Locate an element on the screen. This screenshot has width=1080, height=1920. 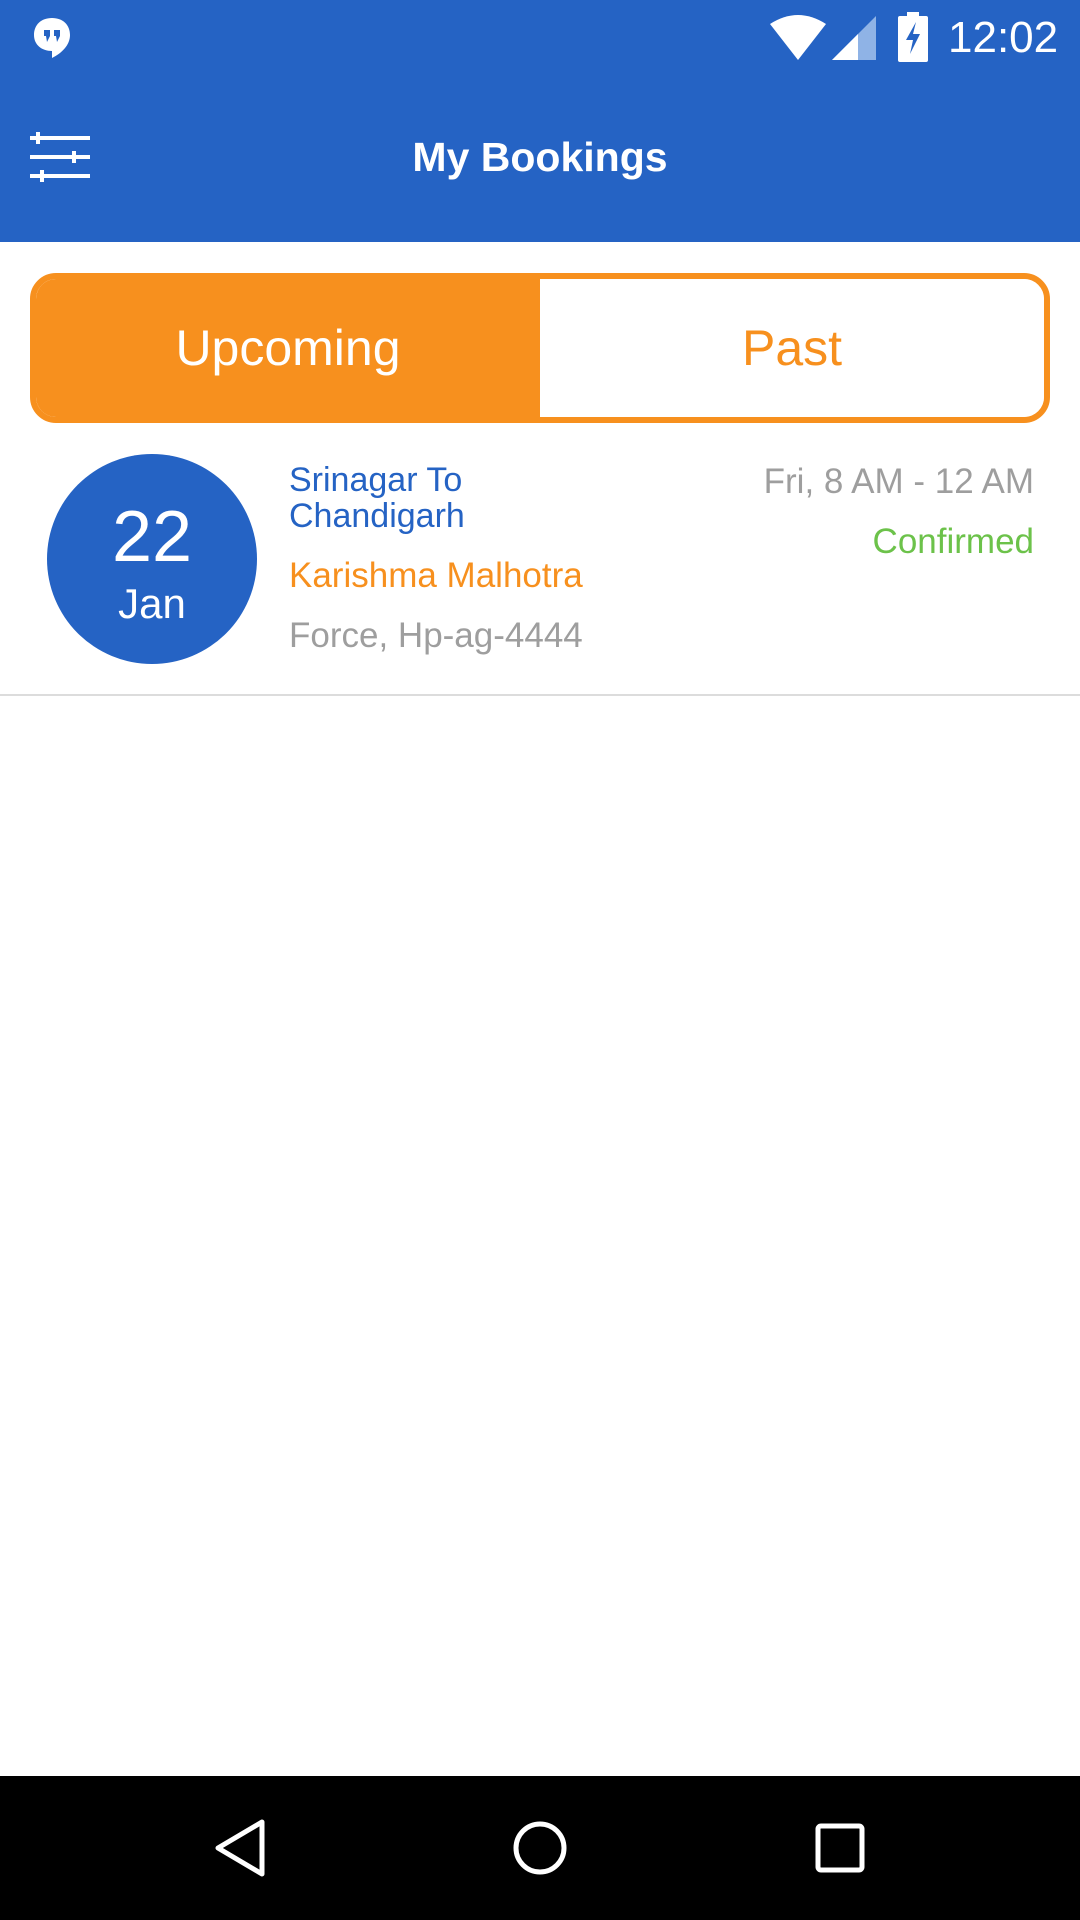
back-icon is located at coordinates (240, 1848).